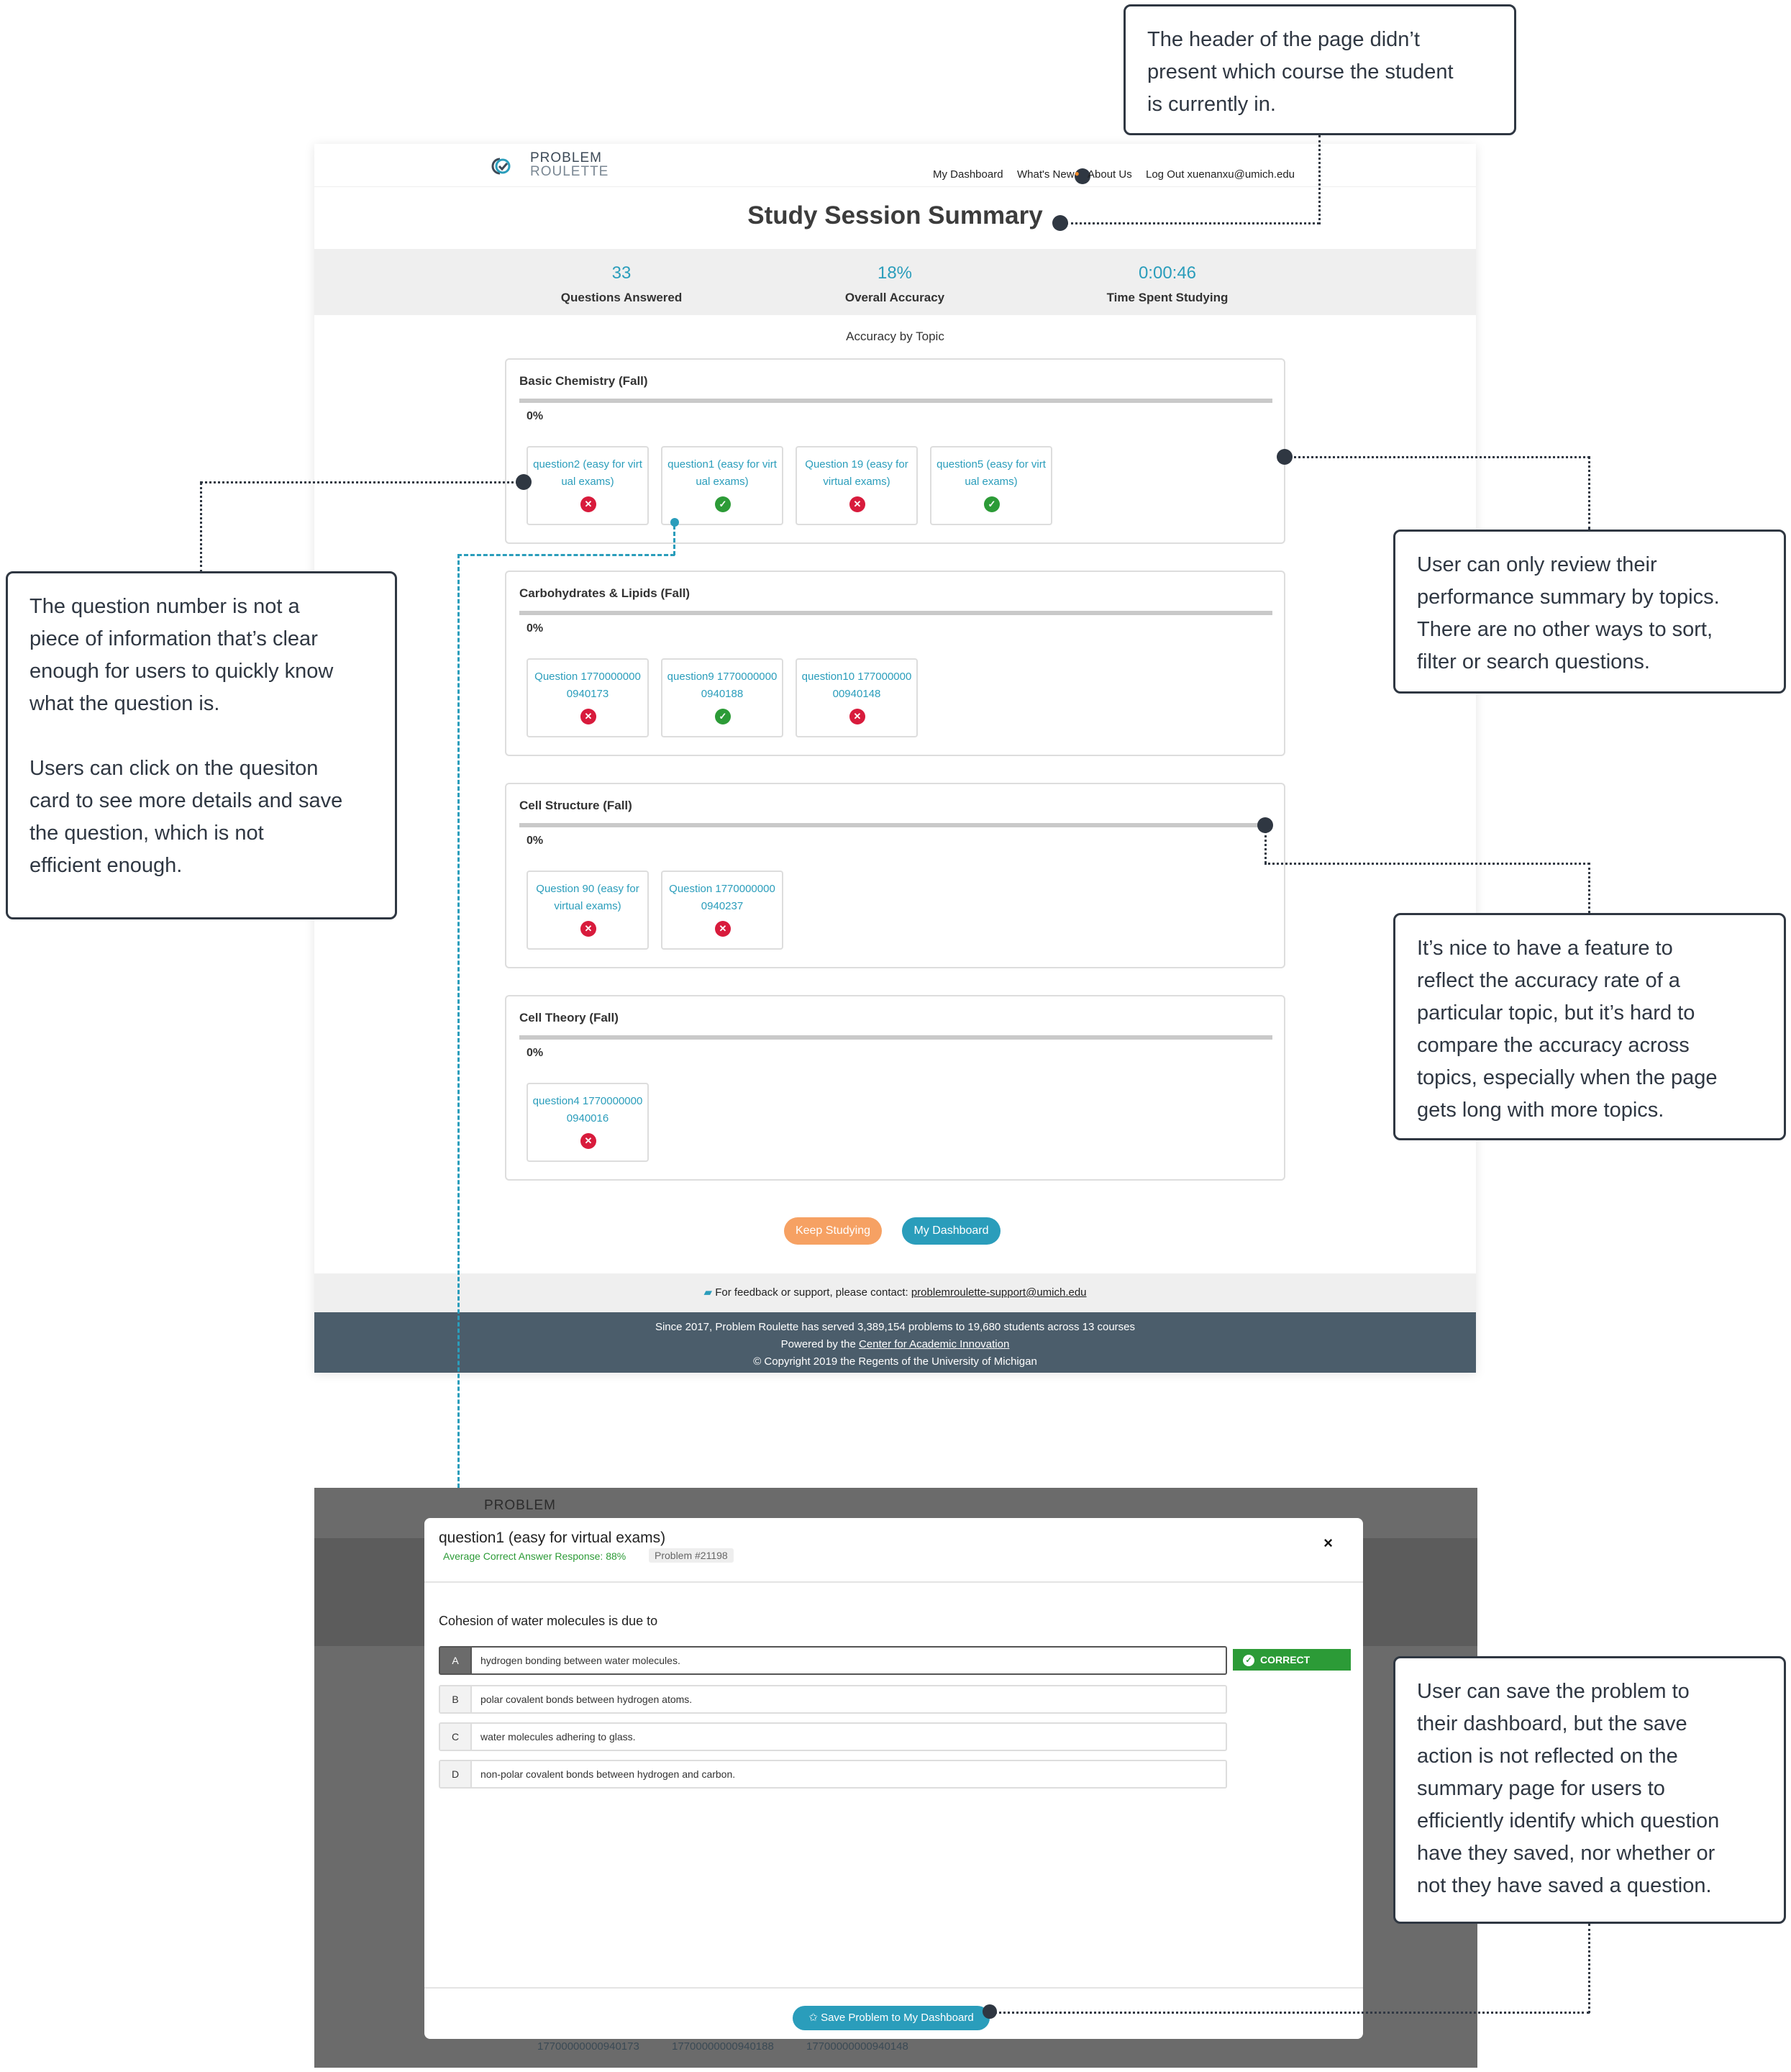 The width and height of the screenshot is (1791, 2072). I want to click on question-card: question4 17700000000940016 ✕, so click(588, 1122).